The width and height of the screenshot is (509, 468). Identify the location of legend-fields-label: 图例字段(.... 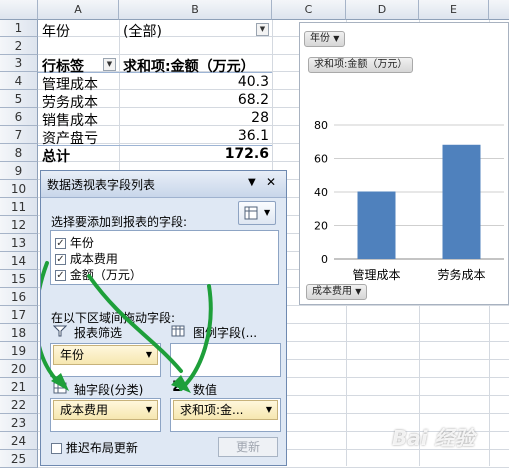
(225, 333).